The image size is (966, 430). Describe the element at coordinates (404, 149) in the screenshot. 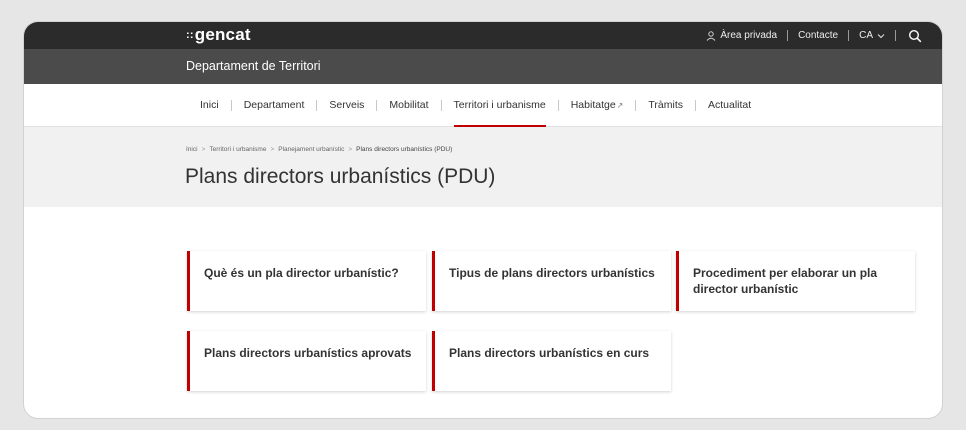

I see `breadcrumb-current: Plans directors urbanístics (PDU)` at that location.